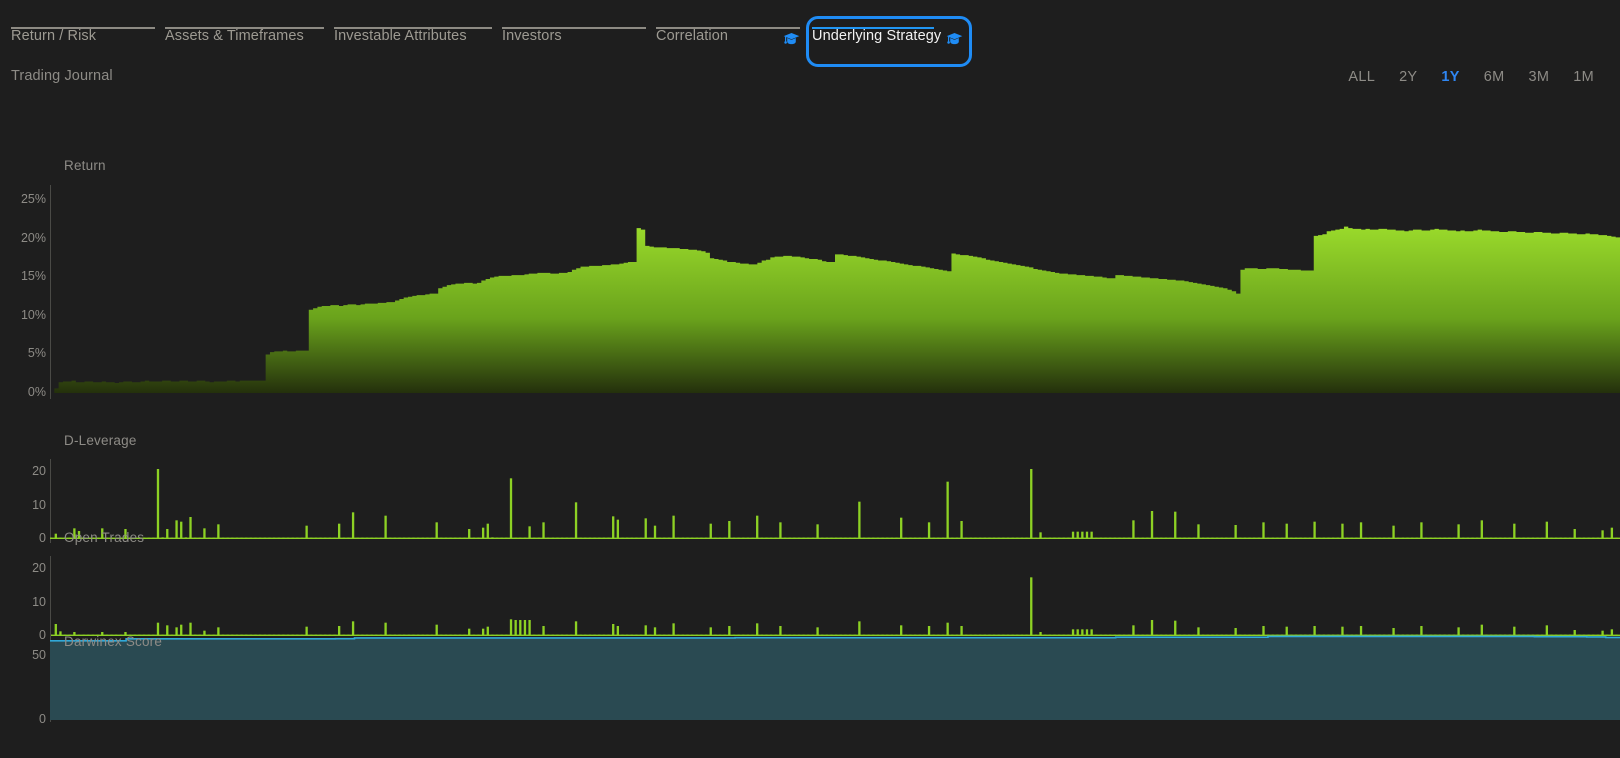  I want to click on return-chart-title: Return, so click(85, 165).